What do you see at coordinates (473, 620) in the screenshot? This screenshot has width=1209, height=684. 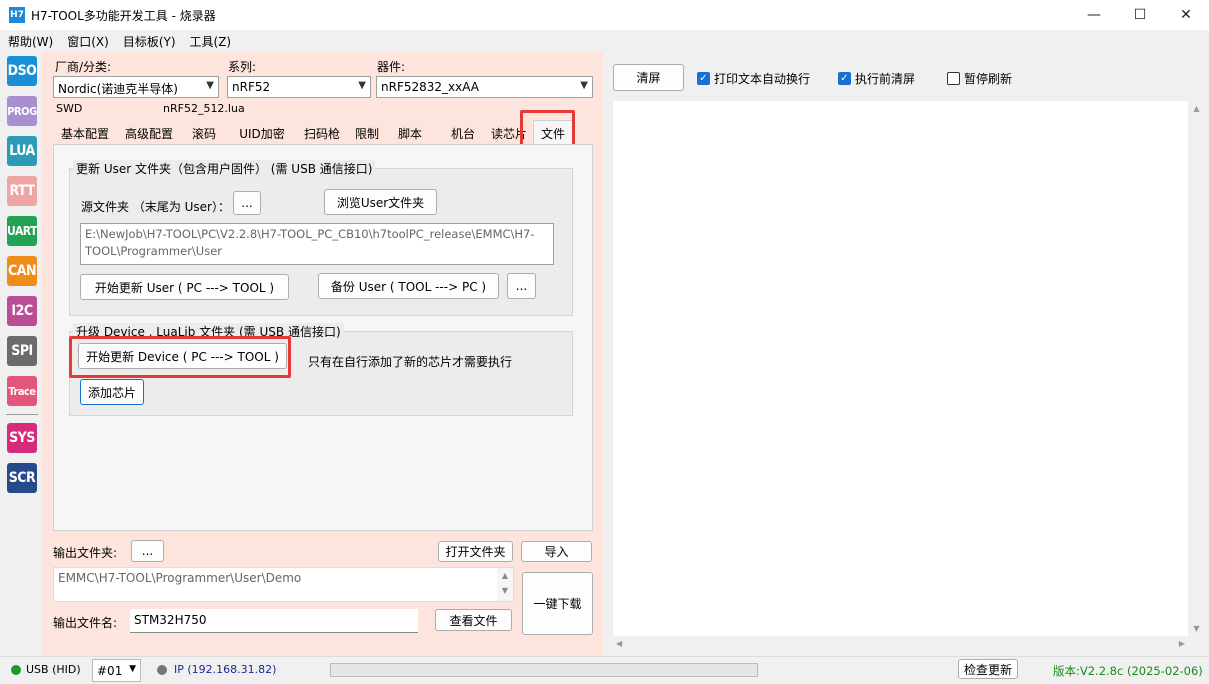 I see `view-file-button: 查看文件` at bounding box center [473, 620].